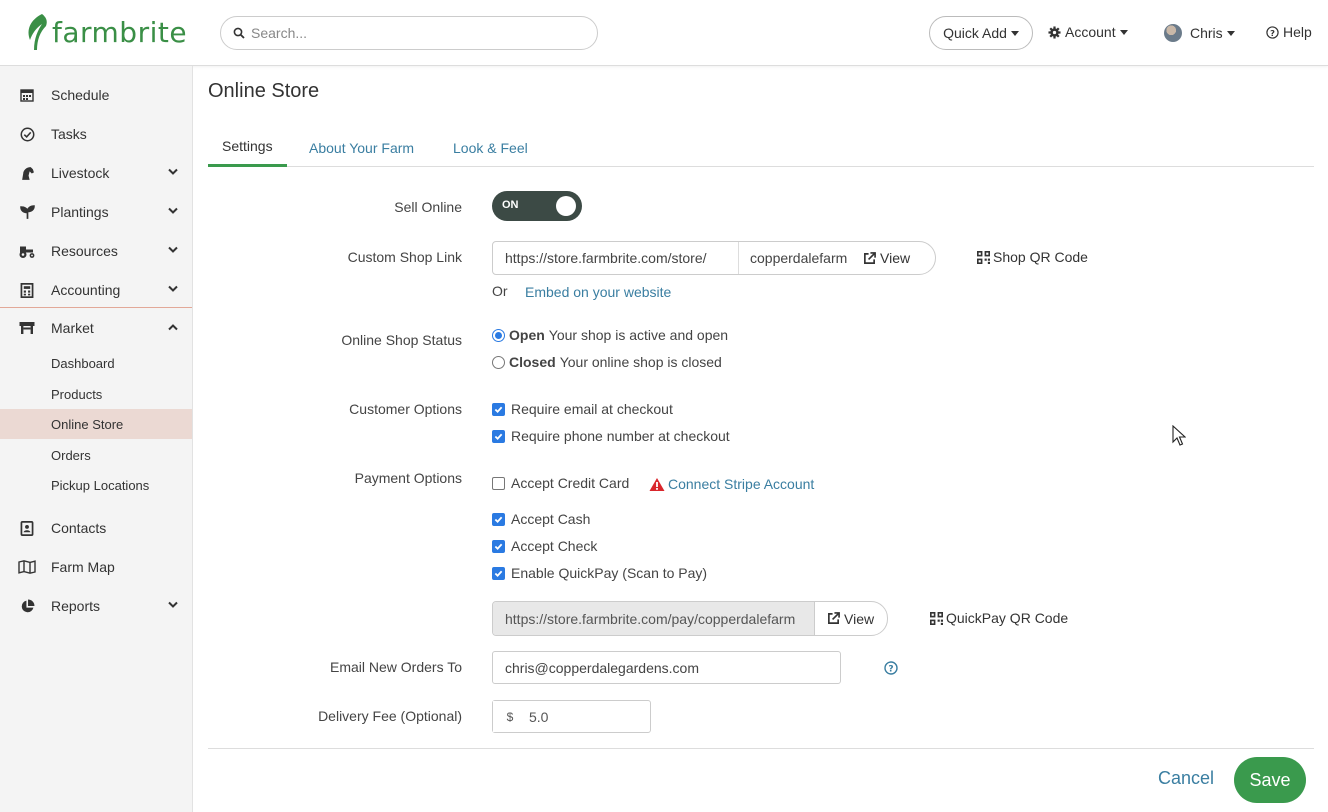 The width and height of the screenshot is (1328, 812). I want to click on accept-cash-checkbox, so click(498, 519).